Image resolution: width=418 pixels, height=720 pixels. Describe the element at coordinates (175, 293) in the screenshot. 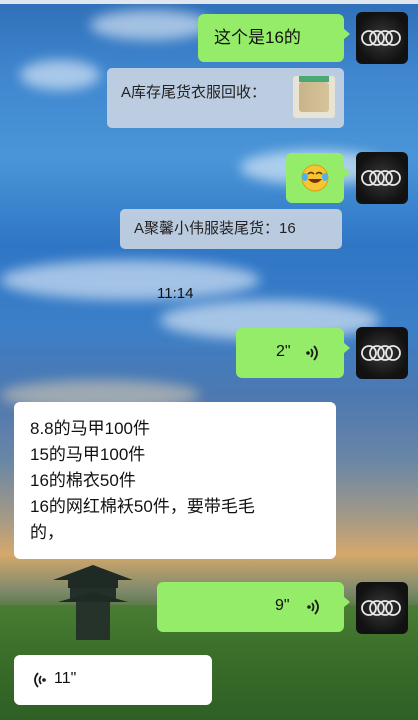

I see `timestamp: 11:14` at that location.